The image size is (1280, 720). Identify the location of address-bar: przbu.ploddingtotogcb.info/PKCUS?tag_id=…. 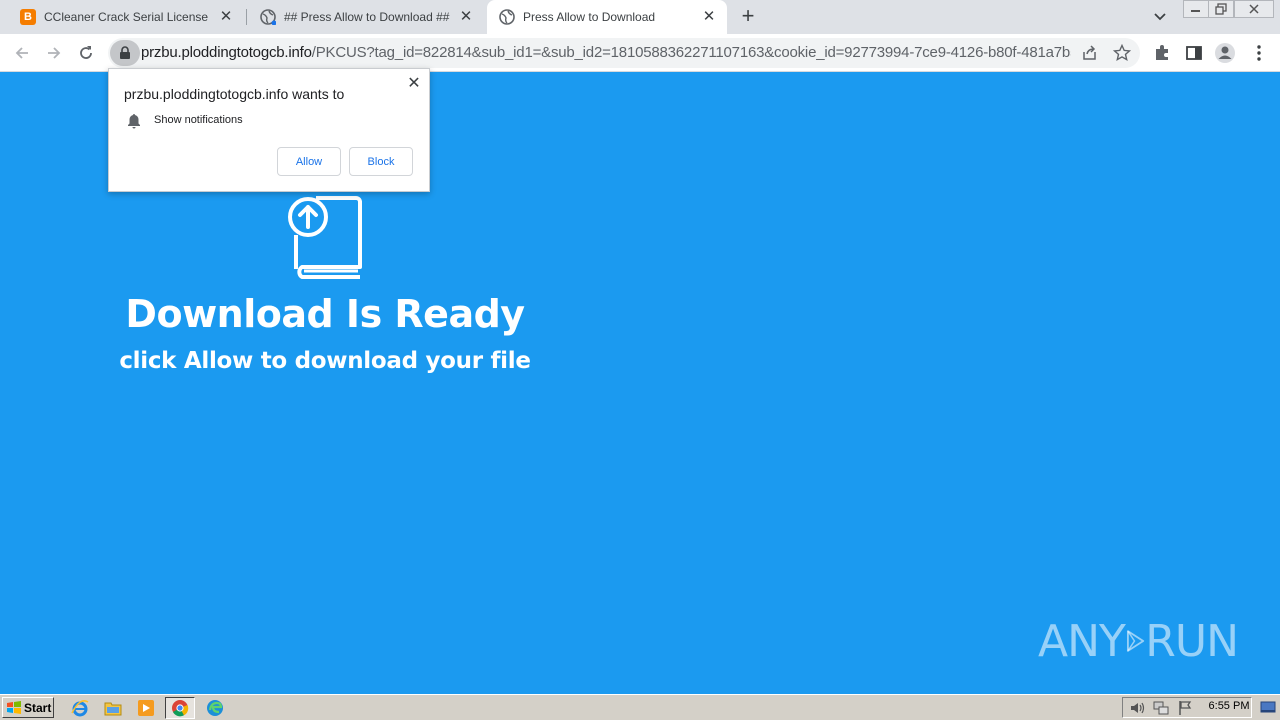
(624, 53).